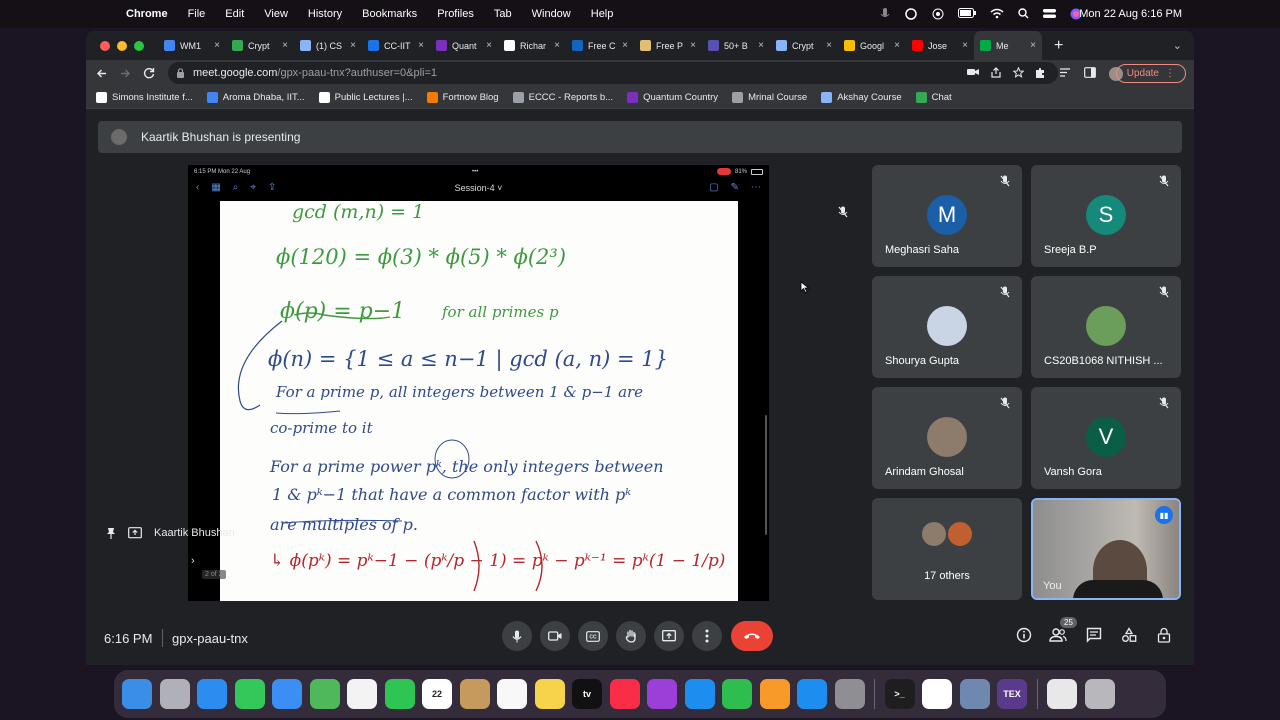  I want to click on safari-icon, so click(212, 694).